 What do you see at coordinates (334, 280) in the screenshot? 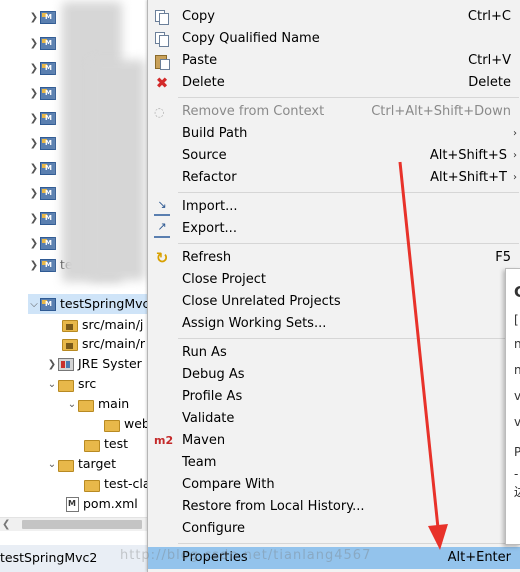
I see `menu-item-close-project: Close Project` at bounding box center [334, 280].